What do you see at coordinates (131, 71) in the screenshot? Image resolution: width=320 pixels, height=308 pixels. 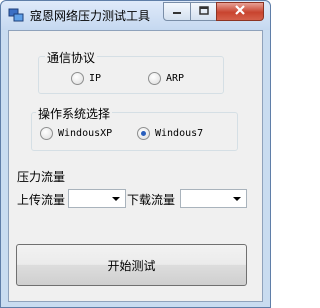 I see `protocol-group: 通信协议 IP ARP` at bounding box center [131, 71].